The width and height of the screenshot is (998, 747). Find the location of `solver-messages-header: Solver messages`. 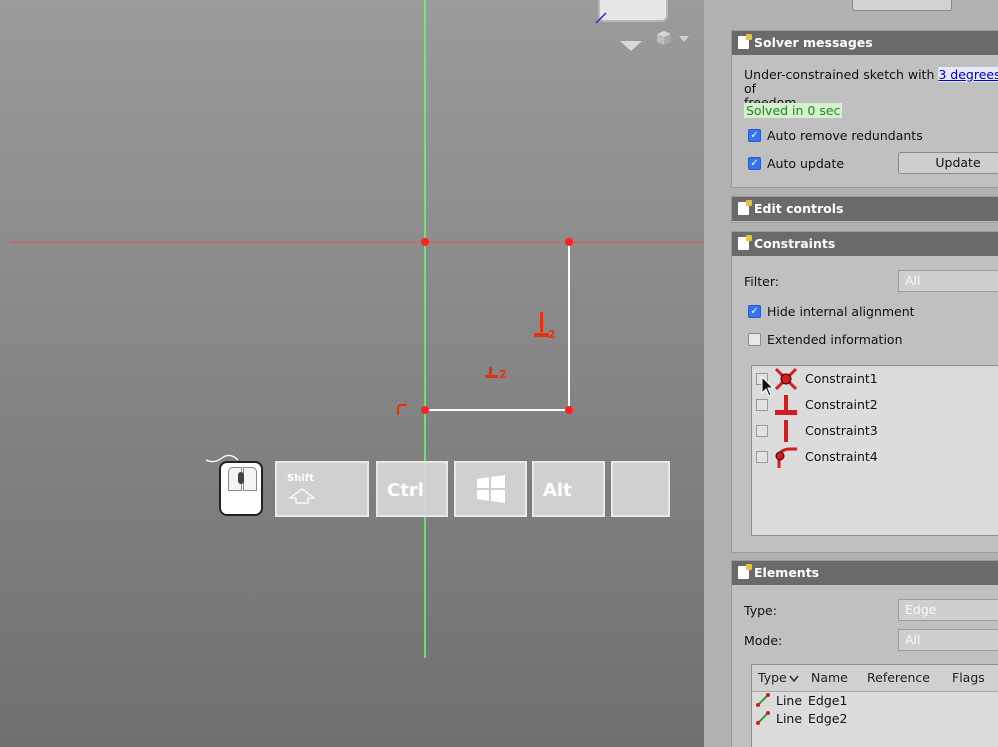

solver-messages-header: Solver messages is located at coordinates (865, 43).